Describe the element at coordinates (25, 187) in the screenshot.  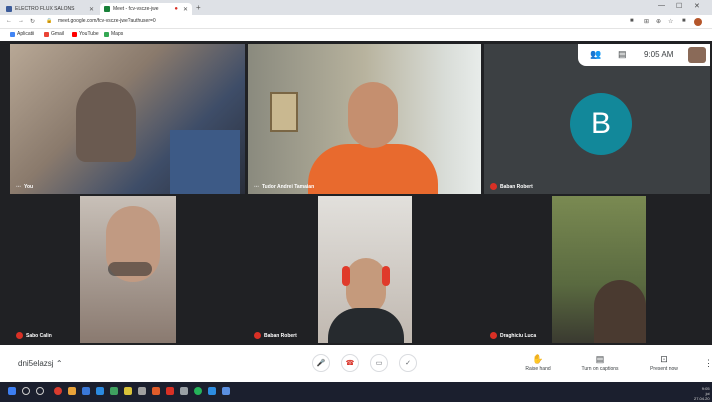
I see `participant-name: ⋯ You` at that location.